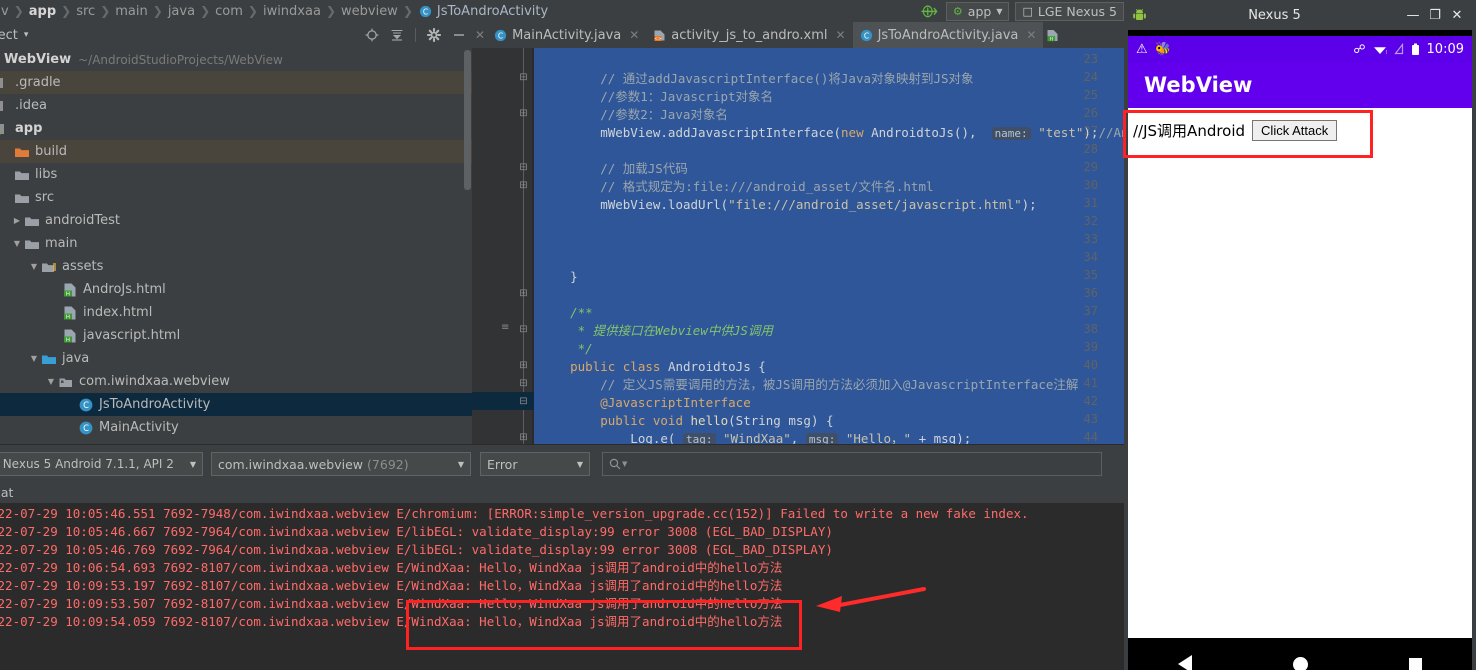  Describe the element at coordinates (977, 11) in the screenshot. I see `run-config-selector: ⚙ app ▼` at that location.